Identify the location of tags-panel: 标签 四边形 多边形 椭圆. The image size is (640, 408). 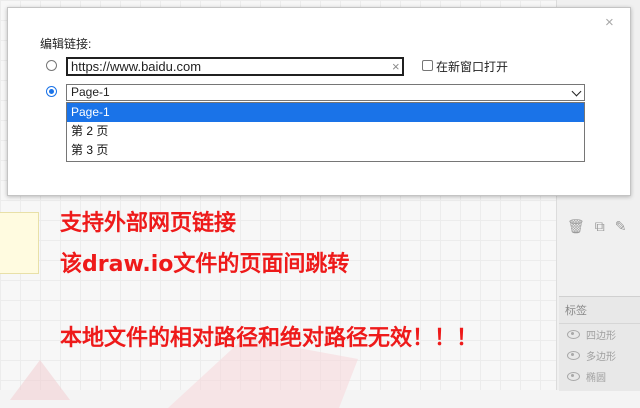
(599, 343).